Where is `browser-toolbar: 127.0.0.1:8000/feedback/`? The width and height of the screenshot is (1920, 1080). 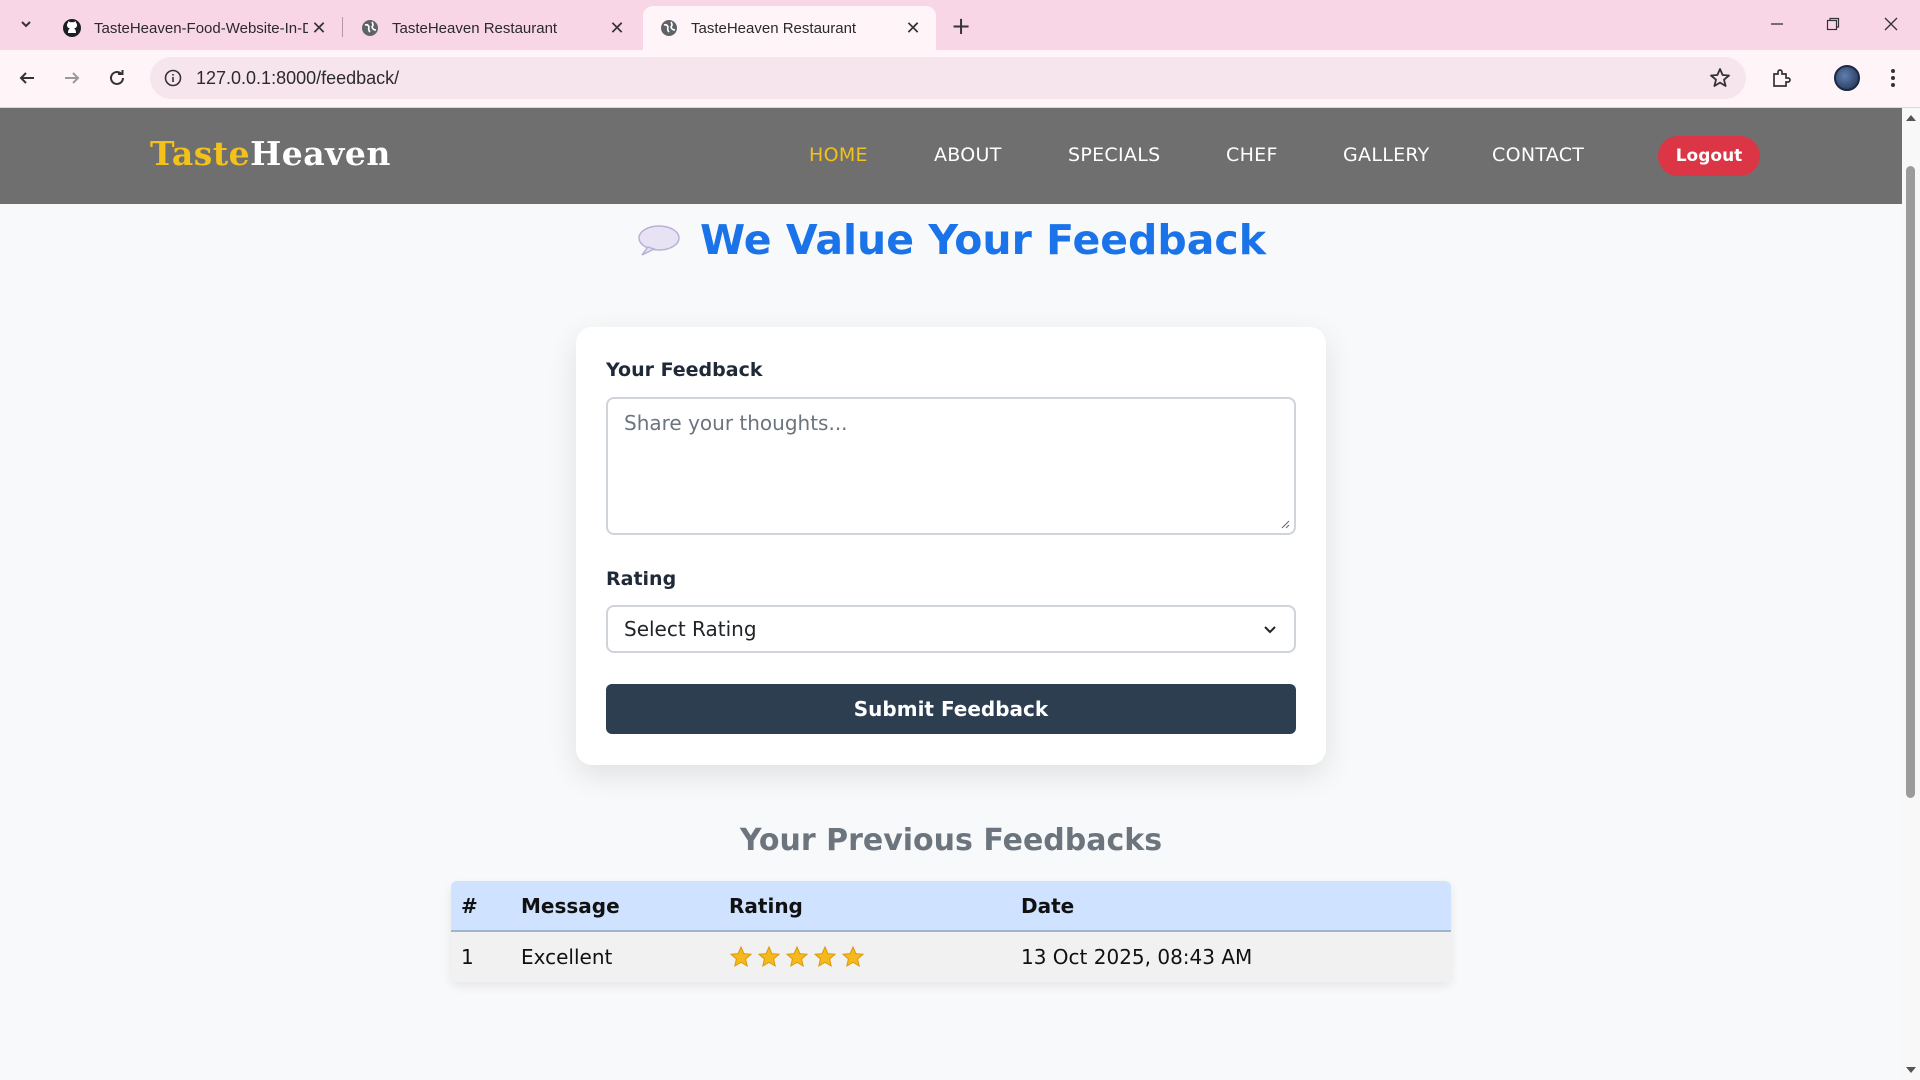 browser-toolbar: 127.0.0.1:8000/feedback/ is located at coordinates (960, 79).